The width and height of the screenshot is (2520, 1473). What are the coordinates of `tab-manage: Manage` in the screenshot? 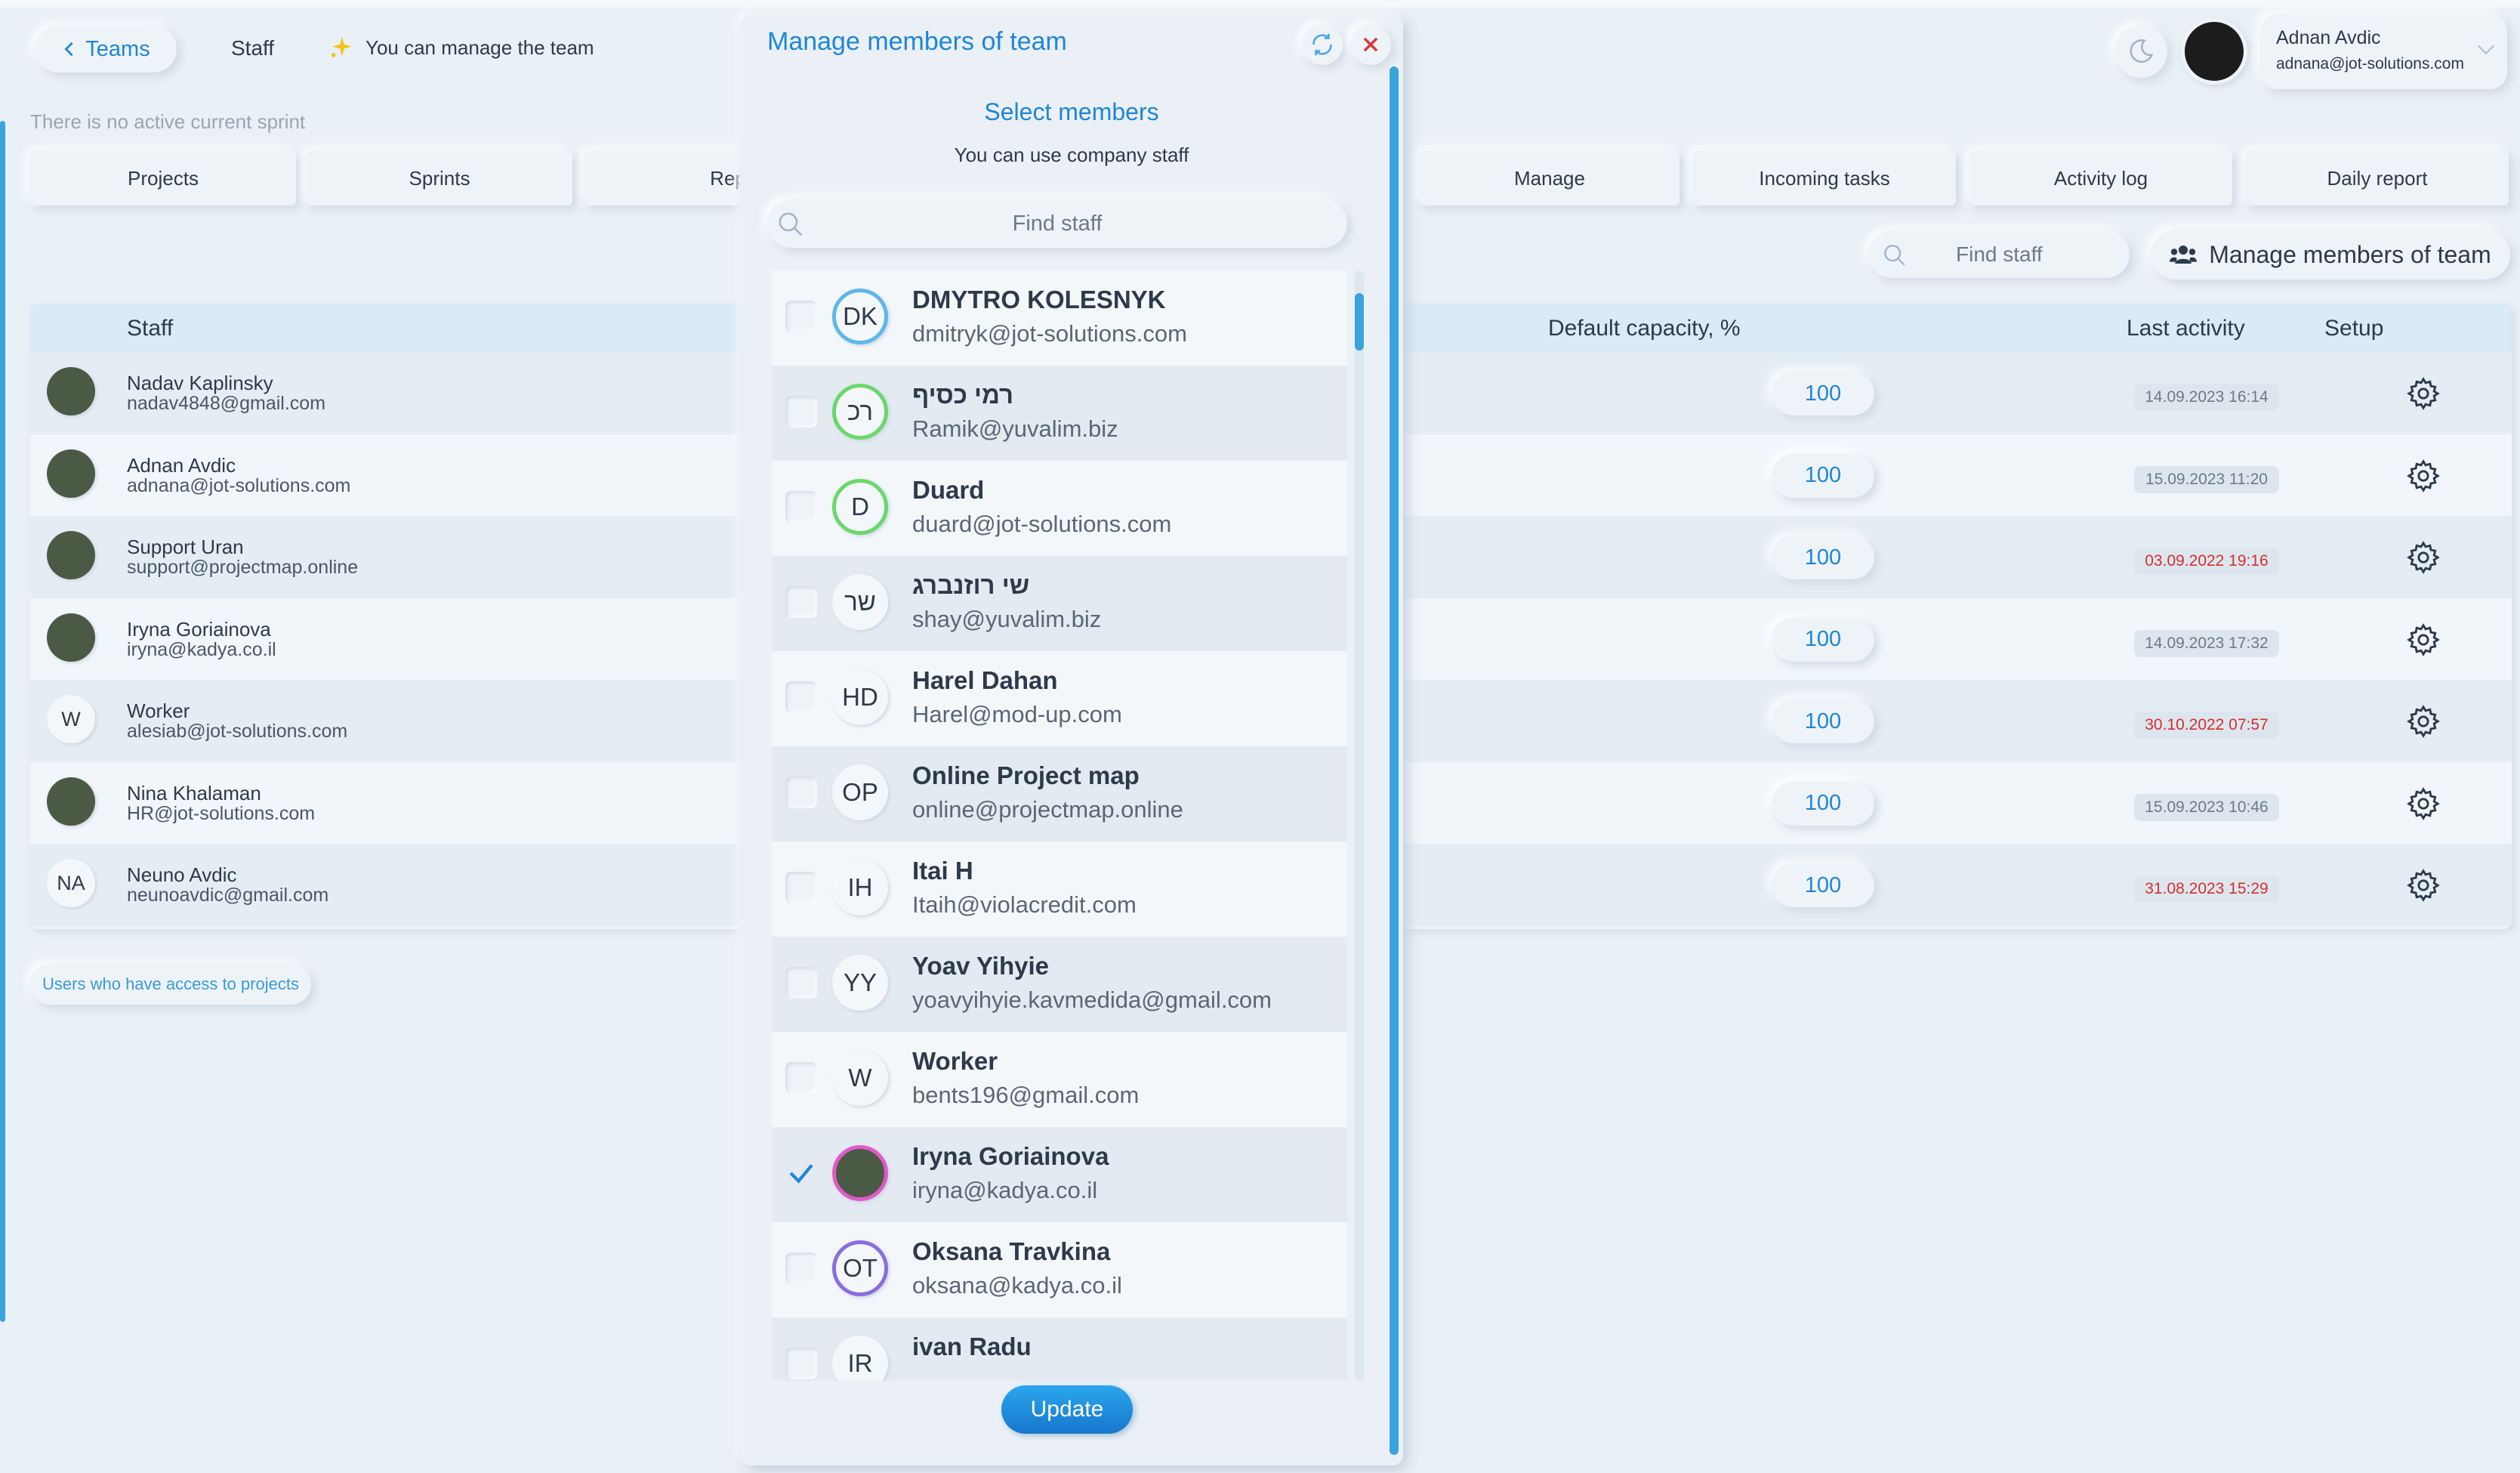 It's located at (1549, 178).